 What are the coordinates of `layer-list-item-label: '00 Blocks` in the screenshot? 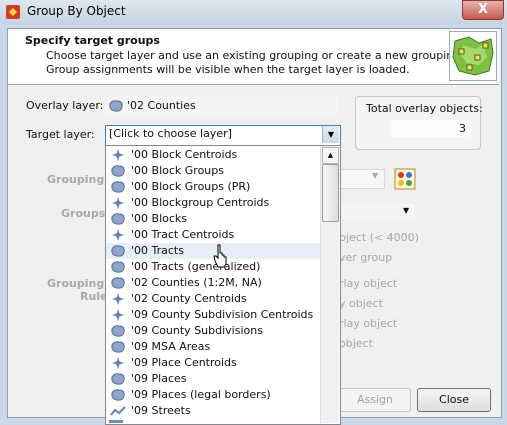 It's located at (159, 218).